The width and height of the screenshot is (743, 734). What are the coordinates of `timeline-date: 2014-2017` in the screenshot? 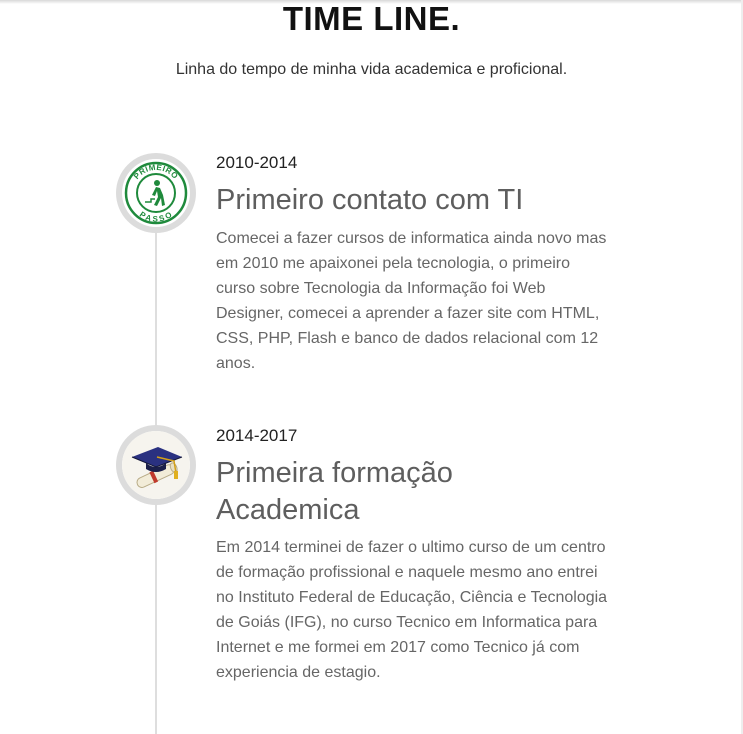 It's located at (257, 435).